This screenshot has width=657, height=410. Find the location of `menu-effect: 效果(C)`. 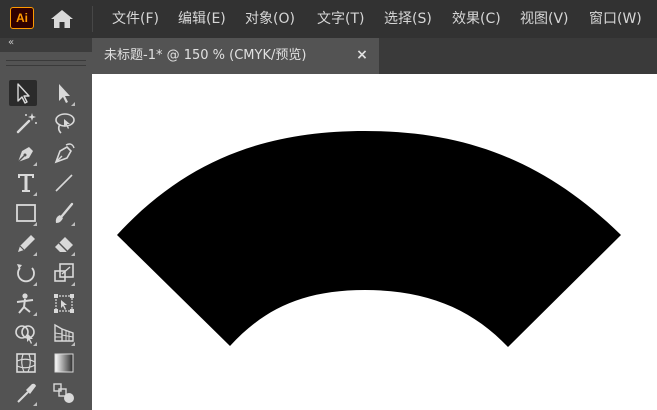

menu-effect: 效果(C) is located at coordinates (476, 19).